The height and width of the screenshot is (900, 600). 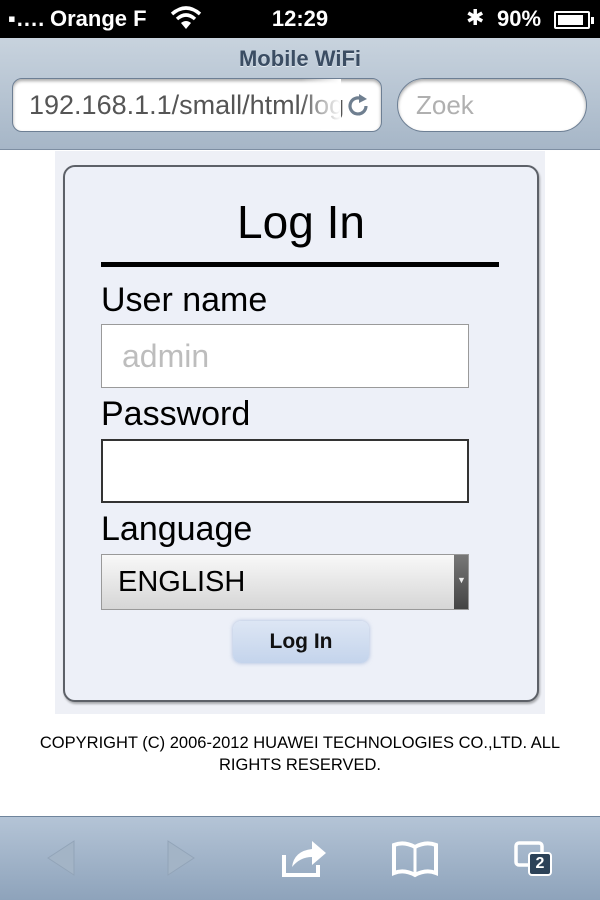 I want to click on search-field, so click(x=492, y=105).